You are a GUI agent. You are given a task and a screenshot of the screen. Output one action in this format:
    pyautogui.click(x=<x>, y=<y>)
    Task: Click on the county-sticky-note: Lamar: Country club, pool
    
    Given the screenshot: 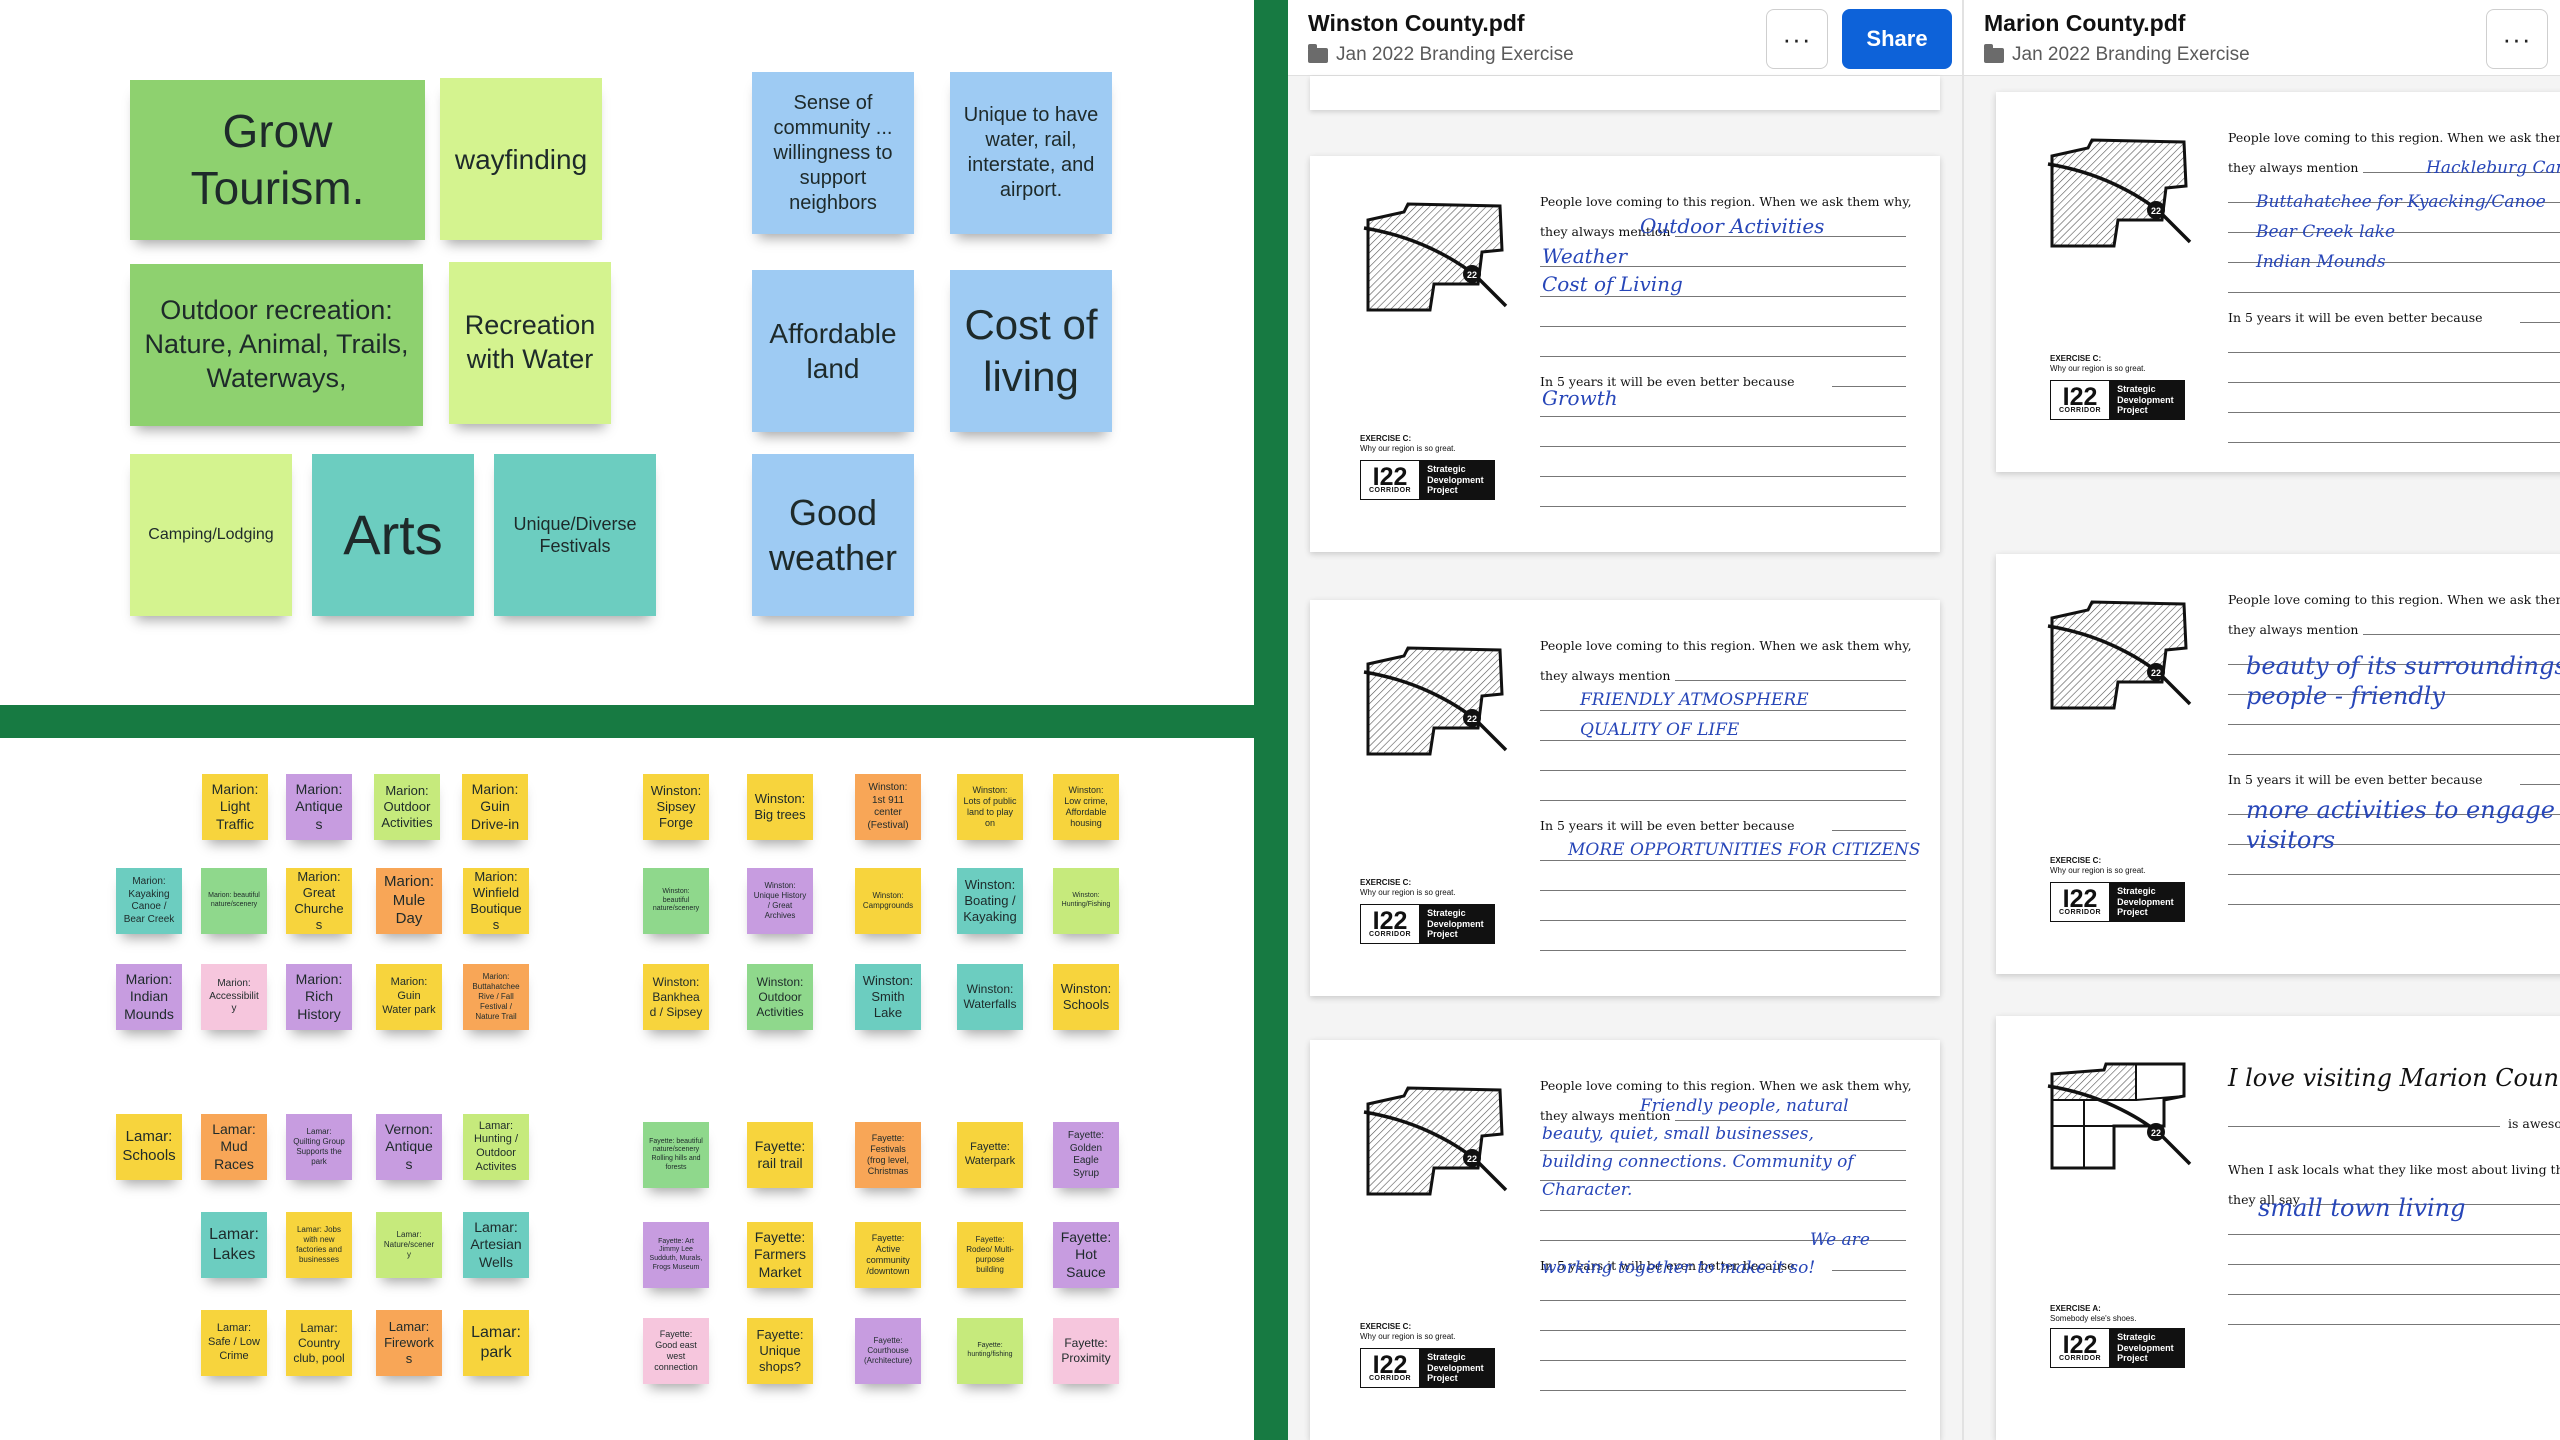 What is the action you would take?
    pyautogui.click(x=319, y=1343)
    